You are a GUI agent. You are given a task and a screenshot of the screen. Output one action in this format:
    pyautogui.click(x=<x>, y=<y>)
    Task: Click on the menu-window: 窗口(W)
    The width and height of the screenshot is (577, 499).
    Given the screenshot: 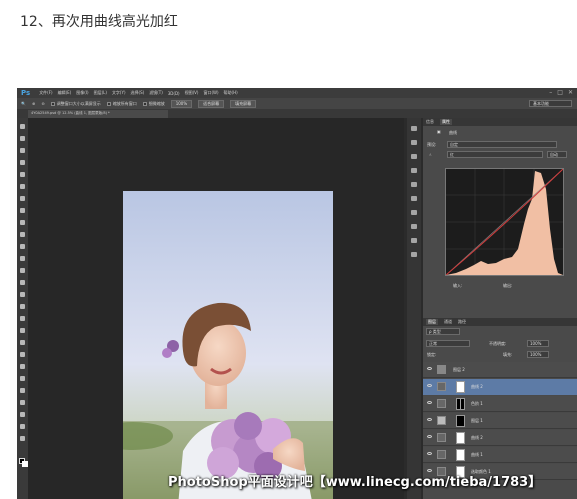 What is the action you would take?
    pyautogui.click(x=210, y=93)
    